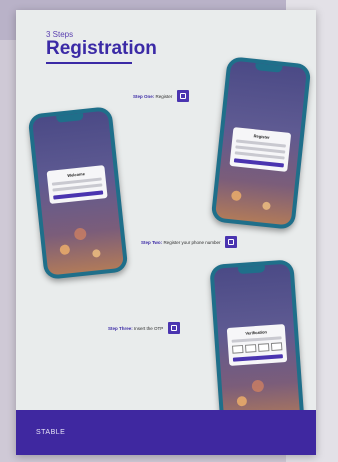  I want to click on step-three: Step Three: Insert the OTP, so click(144, 328).